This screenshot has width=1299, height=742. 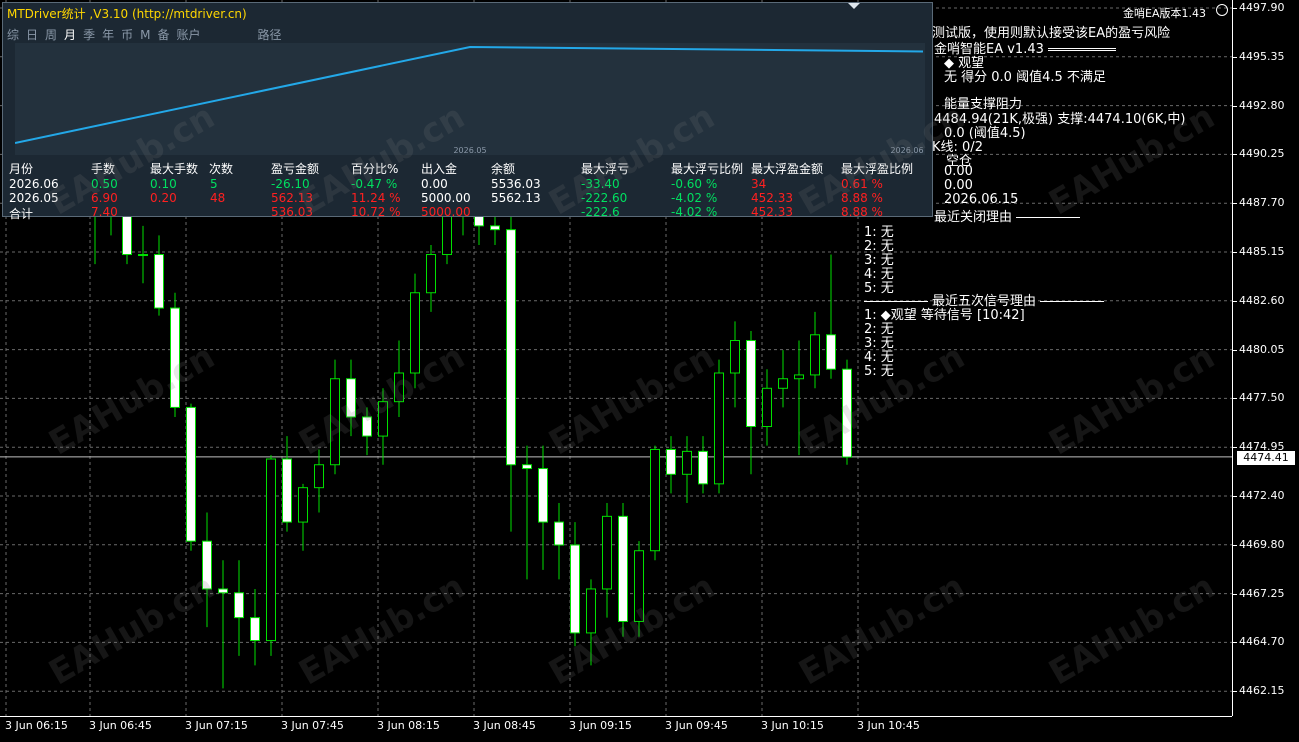 I want to click on collapse-icon, so click(x=854, y=6).